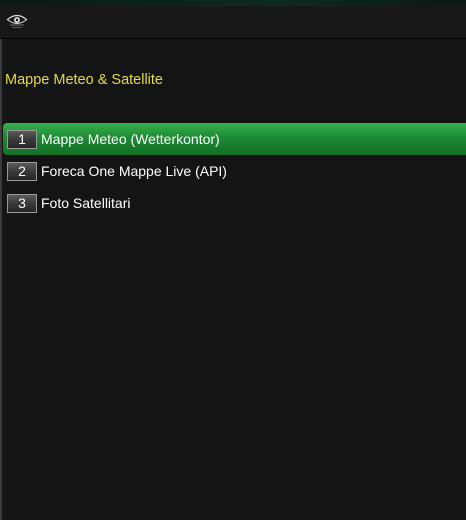  Describe the element at coordinates (17, 21) in the screenshot. I see `eye-logo-icon` at that location.